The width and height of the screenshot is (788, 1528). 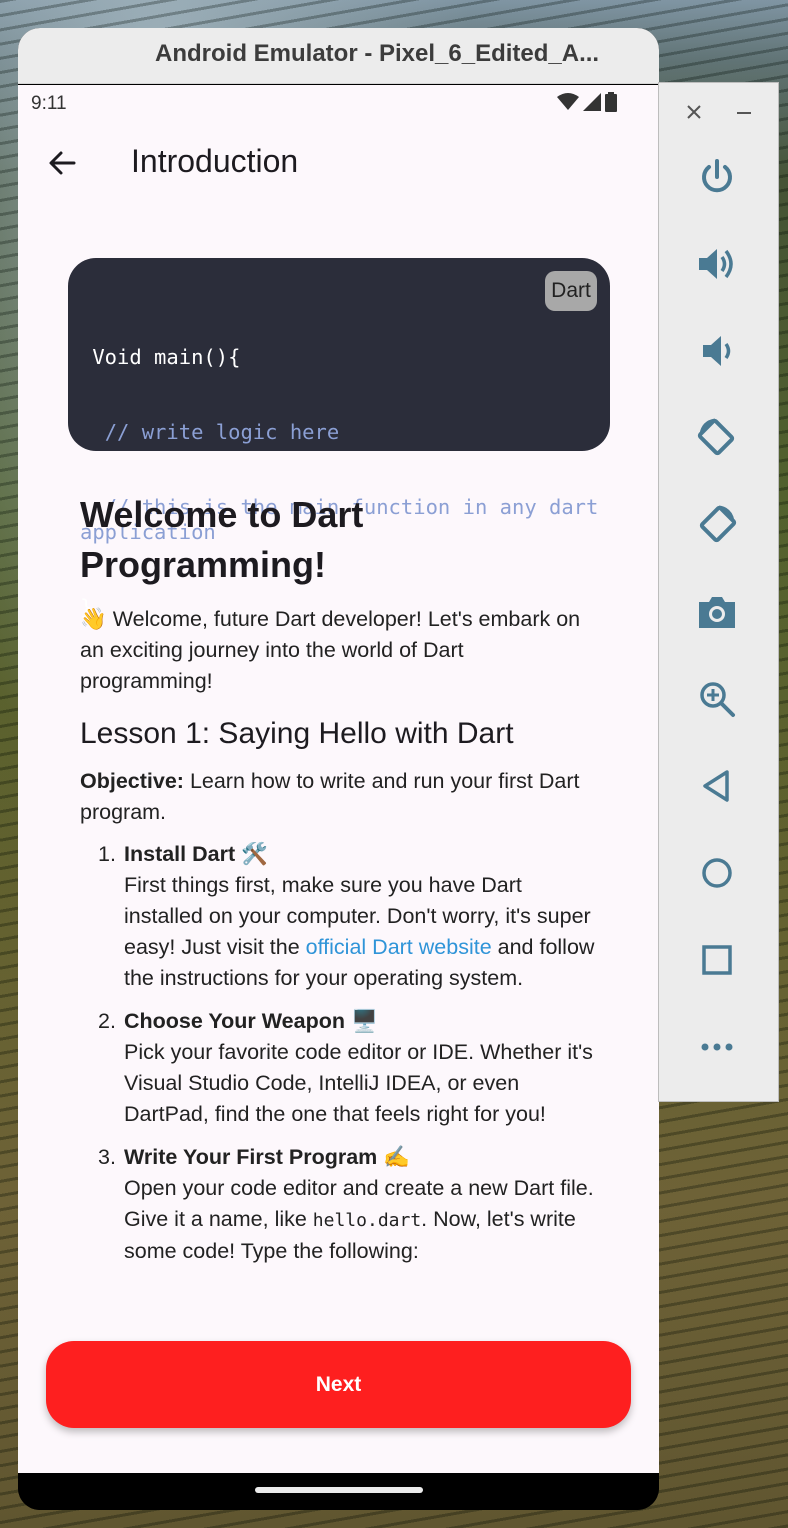 I want to click on signal-icon, so click(x=592, y=102).